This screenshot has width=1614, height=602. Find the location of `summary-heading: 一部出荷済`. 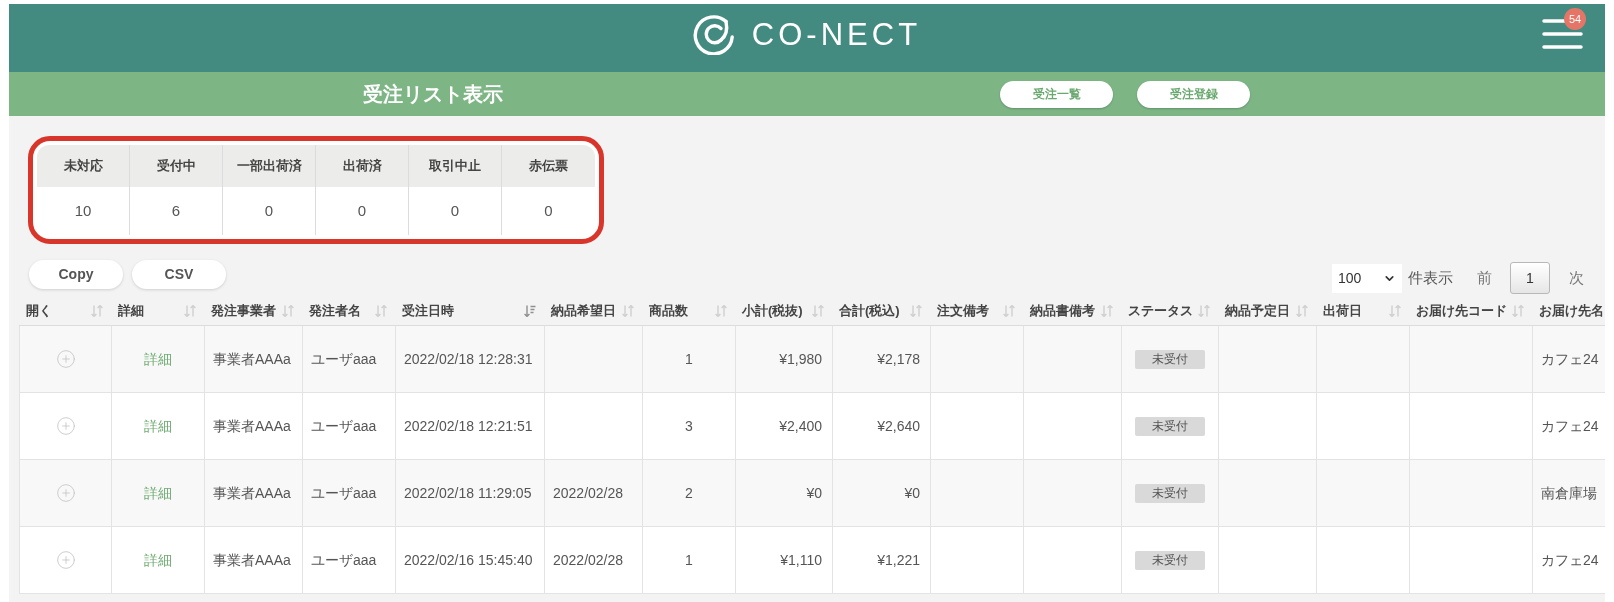

summary-heading: 一部出荷済 is located at coordinates (269, 166).